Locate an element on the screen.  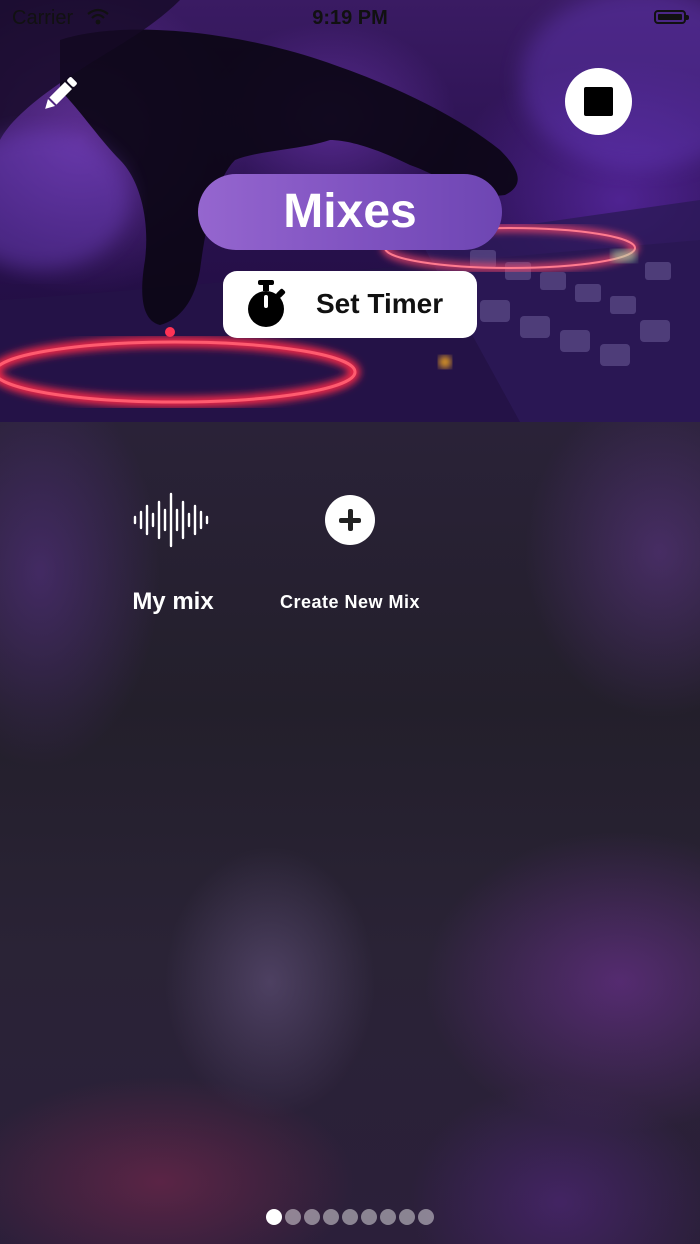
page-title: Mixes is located at coordinates (350, 212).